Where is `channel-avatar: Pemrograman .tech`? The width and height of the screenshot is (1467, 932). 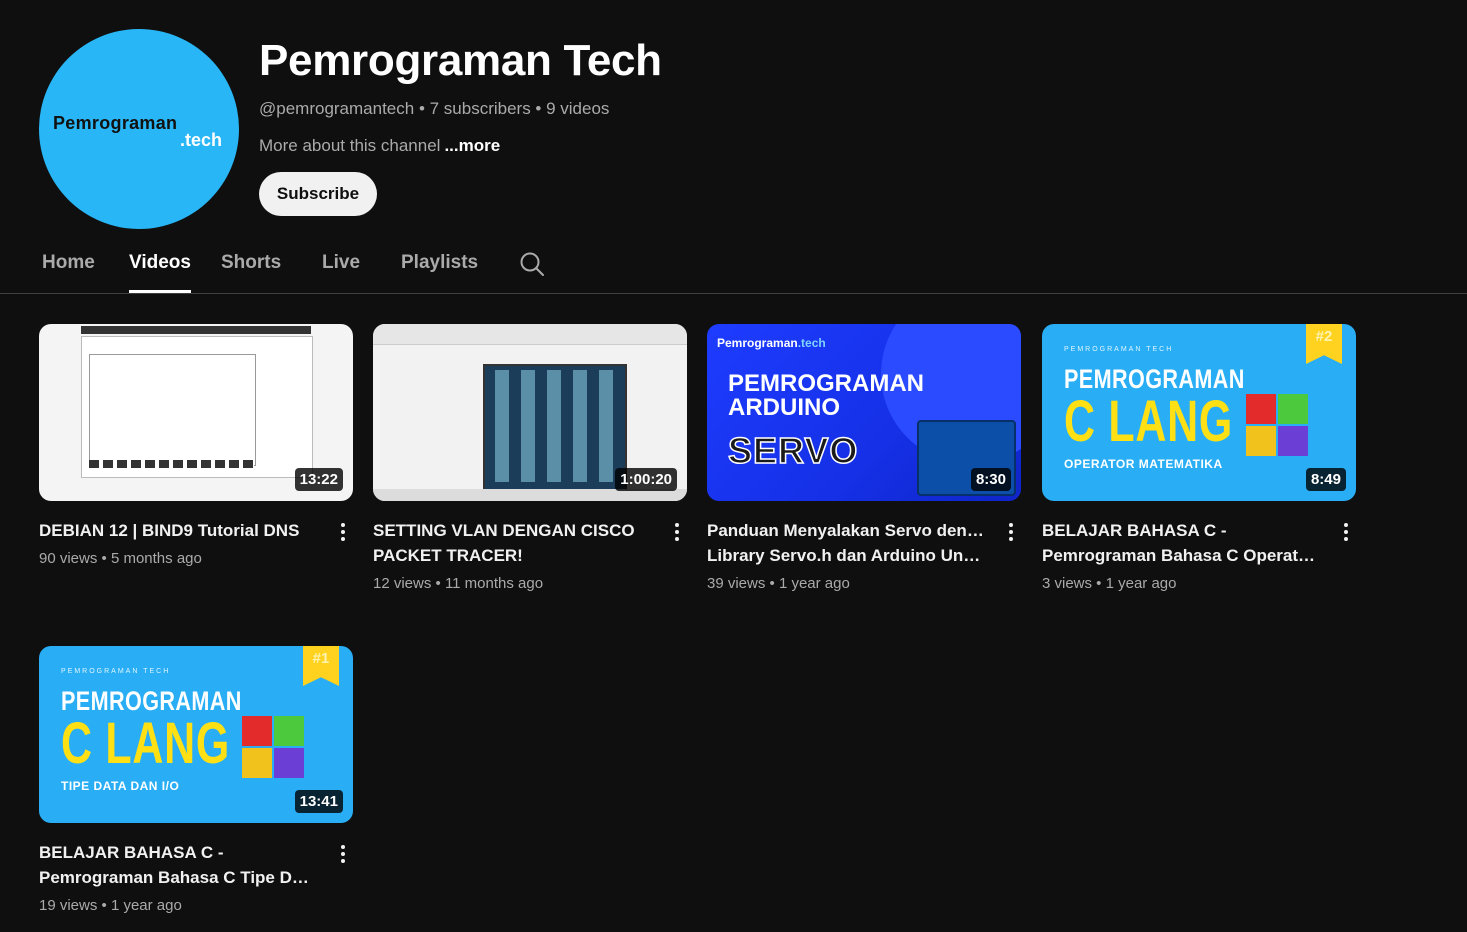 channel-avatar: Pemrograman .tech is located at coordinates (139, 129).